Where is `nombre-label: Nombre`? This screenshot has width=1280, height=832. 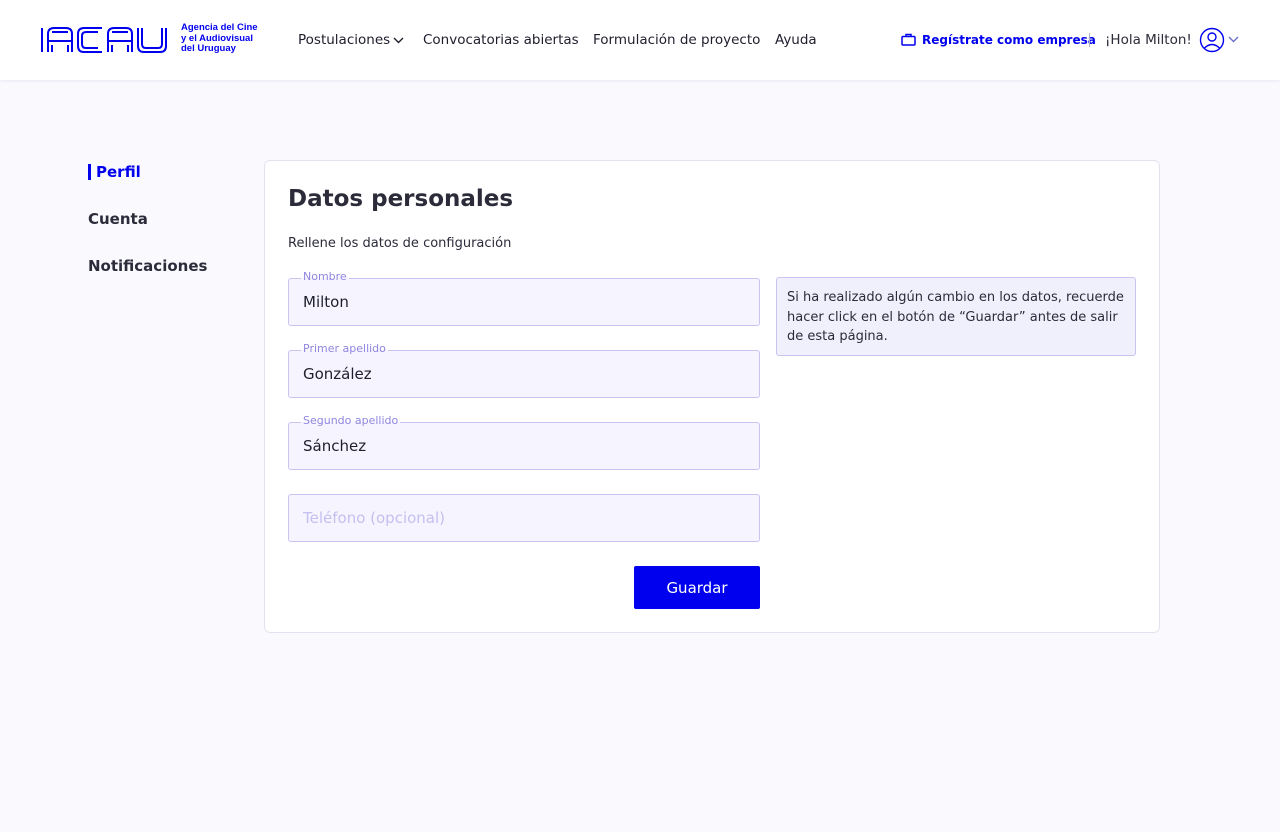
nombre-label: Nombre is located at coordinates (325, 276).